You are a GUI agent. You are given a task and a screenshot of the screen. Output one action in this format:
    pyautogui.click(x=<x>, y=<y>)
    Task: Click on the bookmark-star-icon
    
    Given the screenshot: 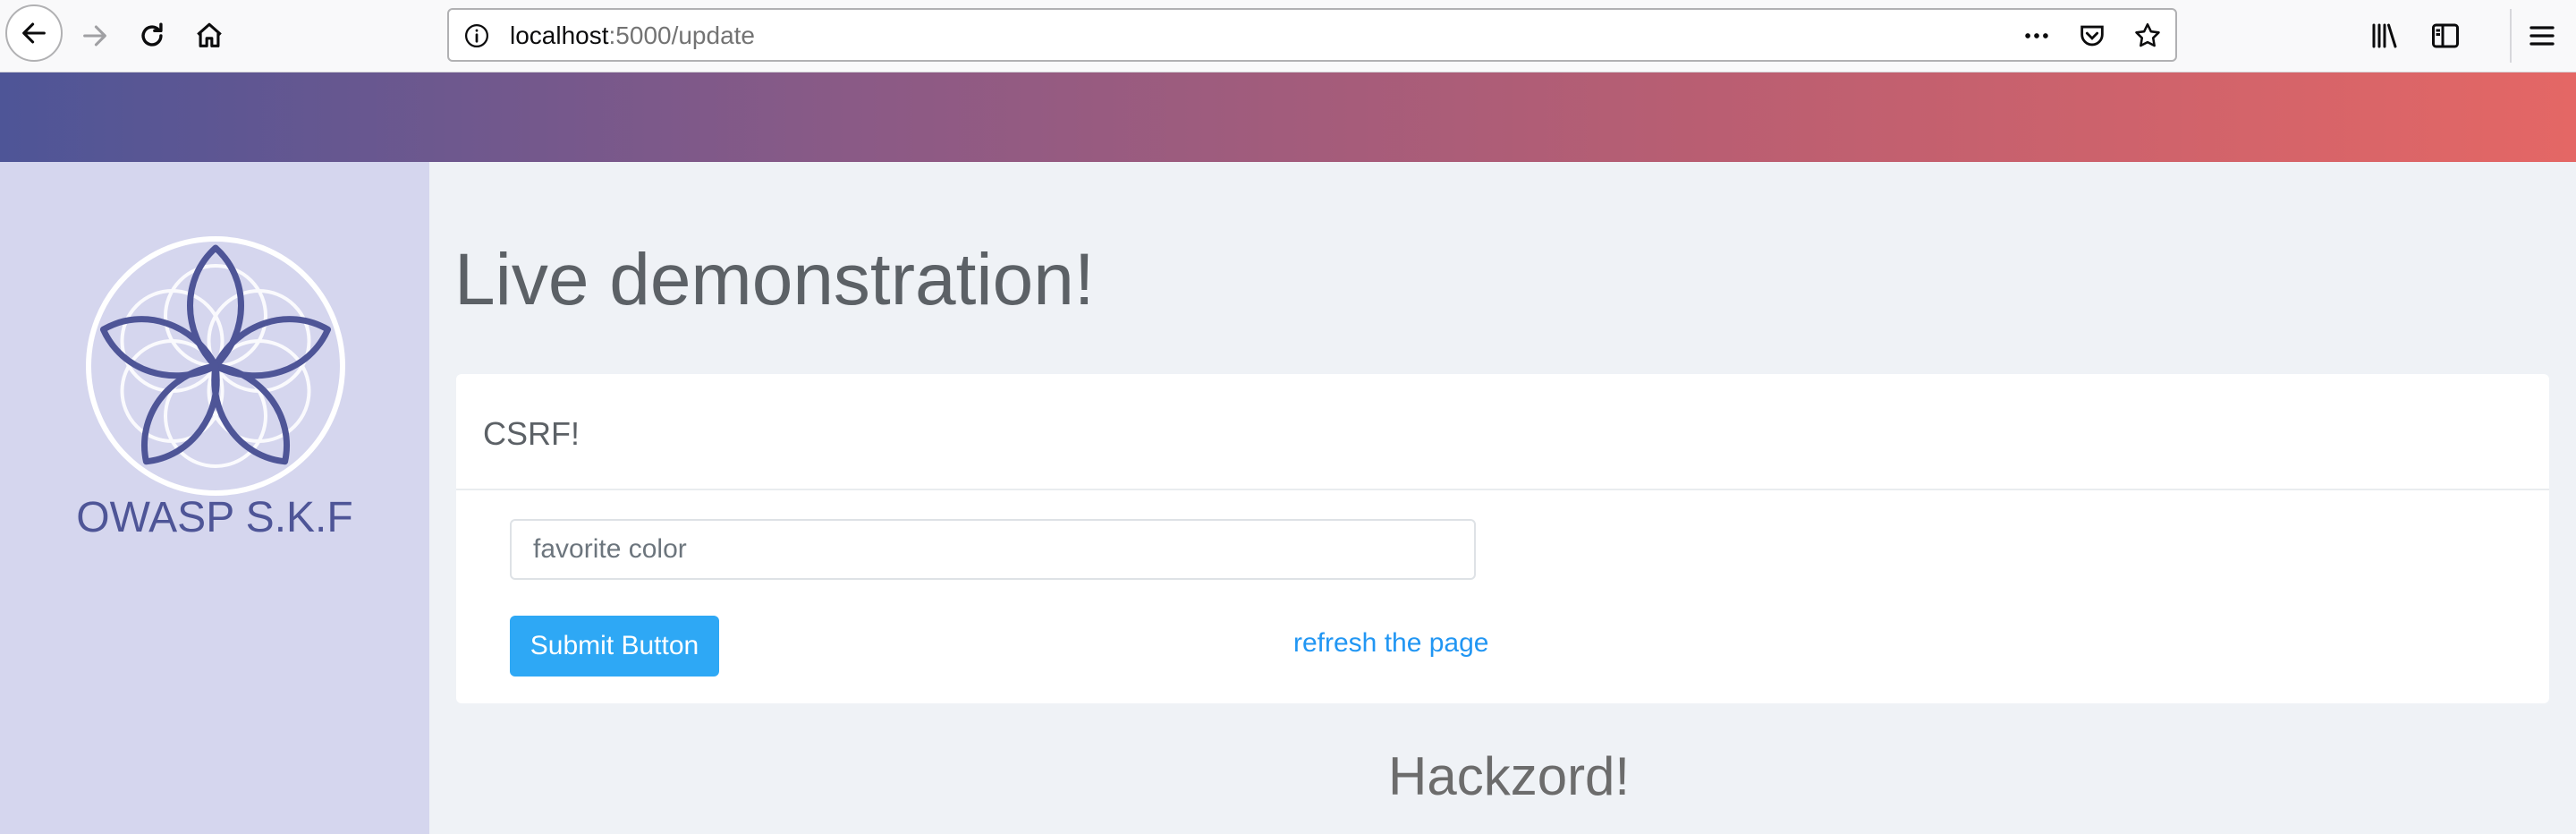 What is the action you would take?
    pyautogui.click(x=2147, y=36)
    